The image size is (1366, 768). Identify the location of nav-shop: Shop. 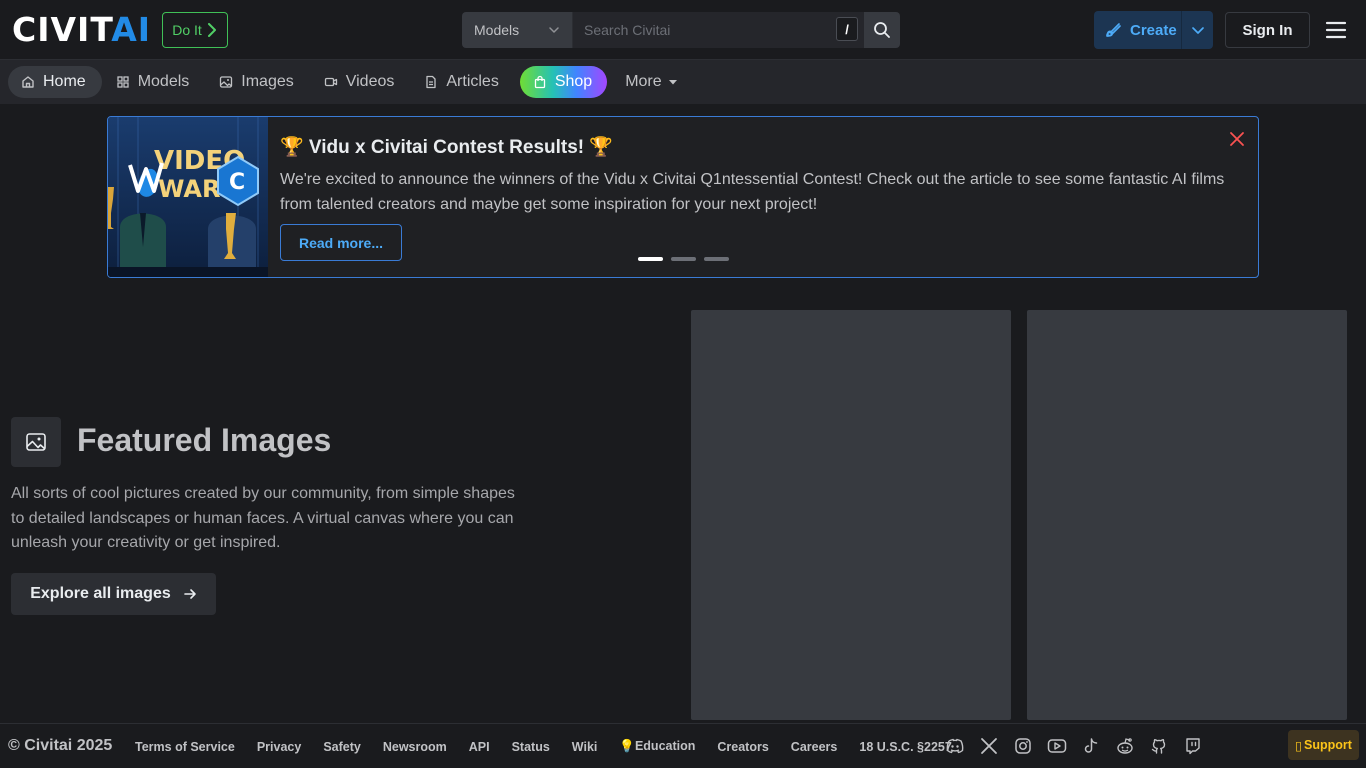
(563, 82).